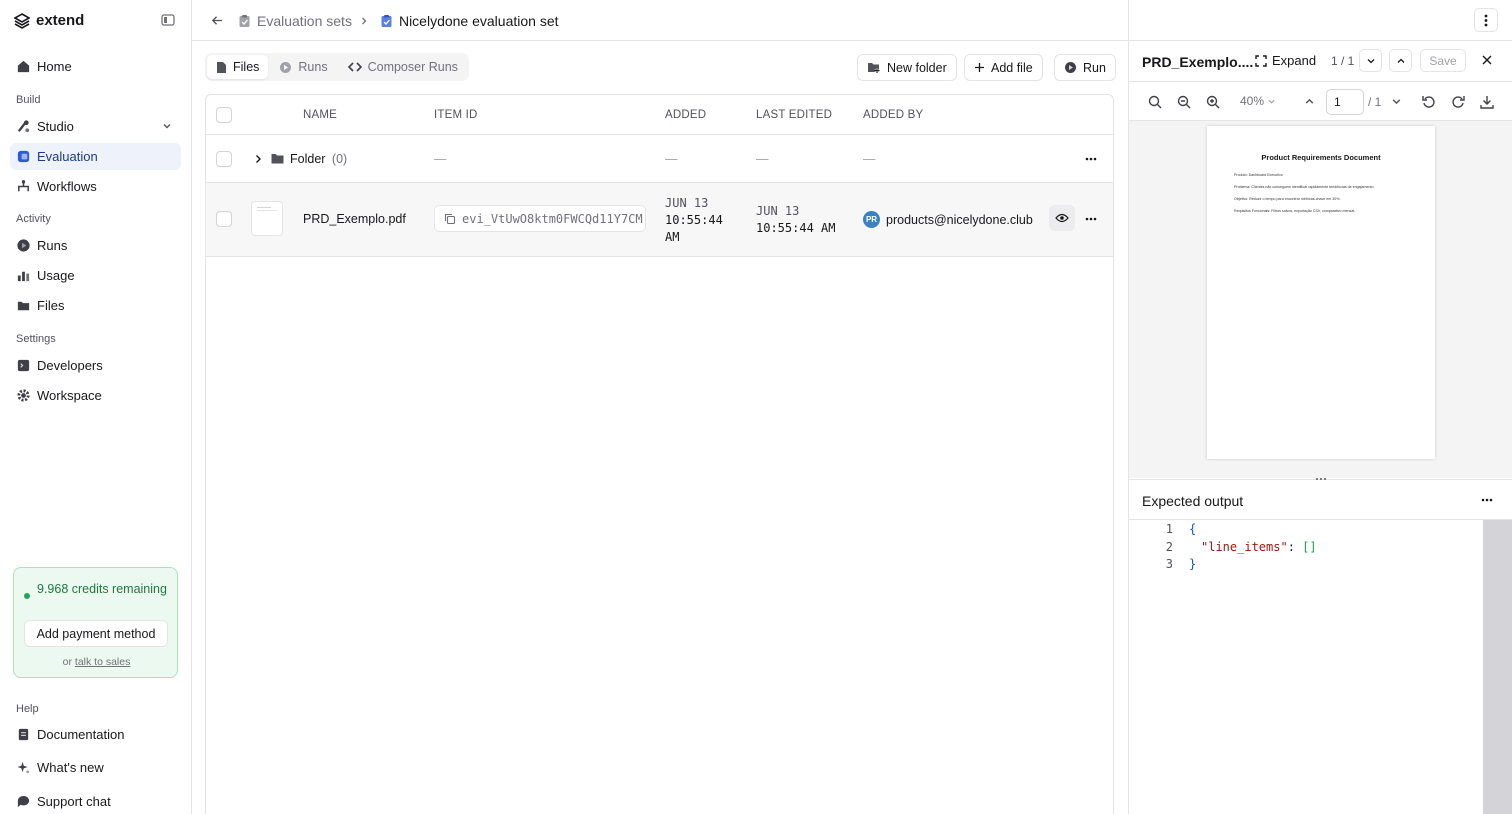 The height and width of the screenshot is (814, 1512). What do you see at coordinates (907, 67) in the screenshot?
I see `new-folder-button: New folder` at bounding box center [907, 67].